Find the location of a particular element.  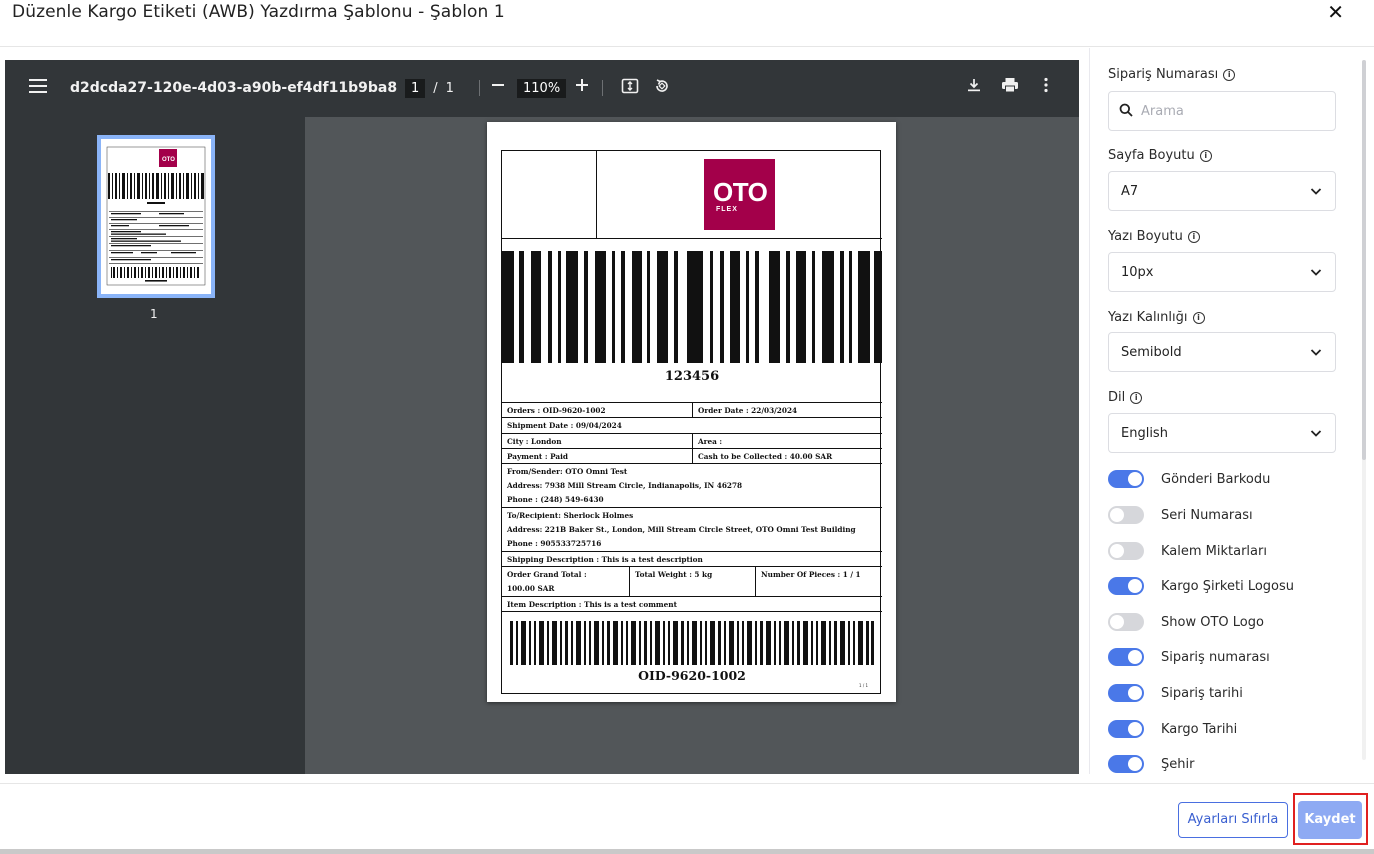

chevron-down-icon is located at coordinates (1316, 191).